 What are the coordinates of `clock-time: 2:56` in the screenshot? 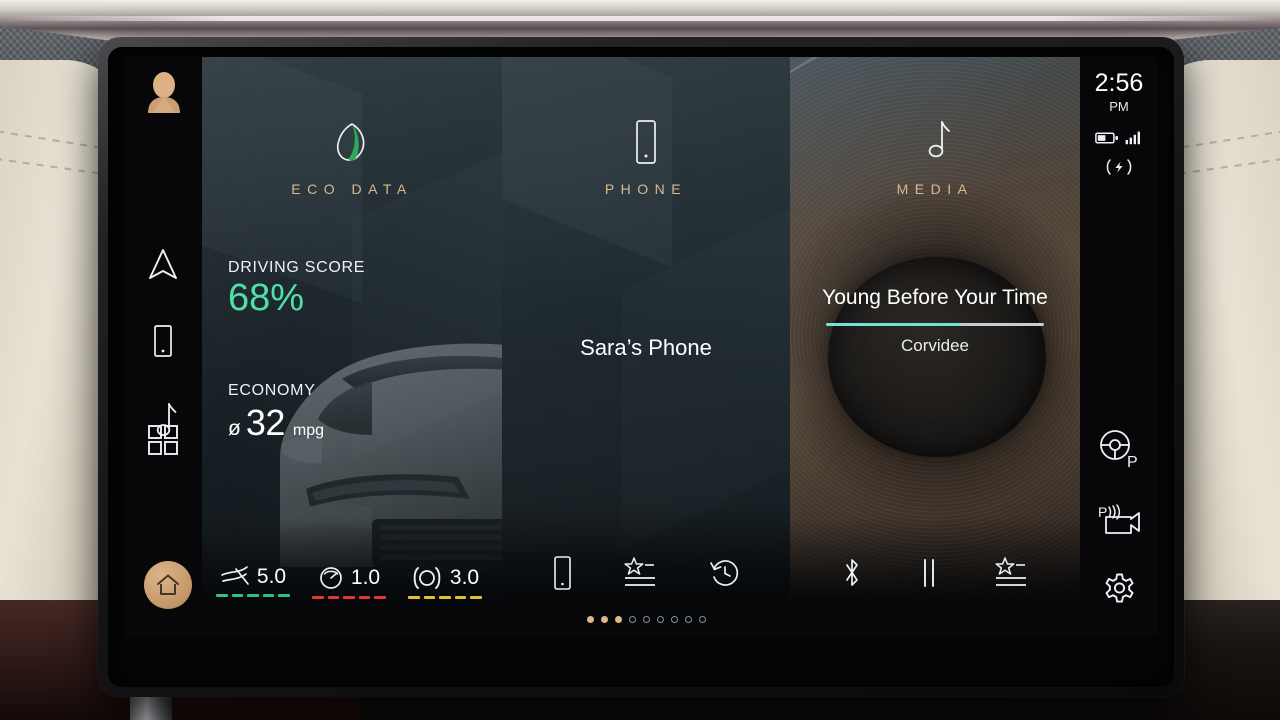 It's located at (1119, 83).